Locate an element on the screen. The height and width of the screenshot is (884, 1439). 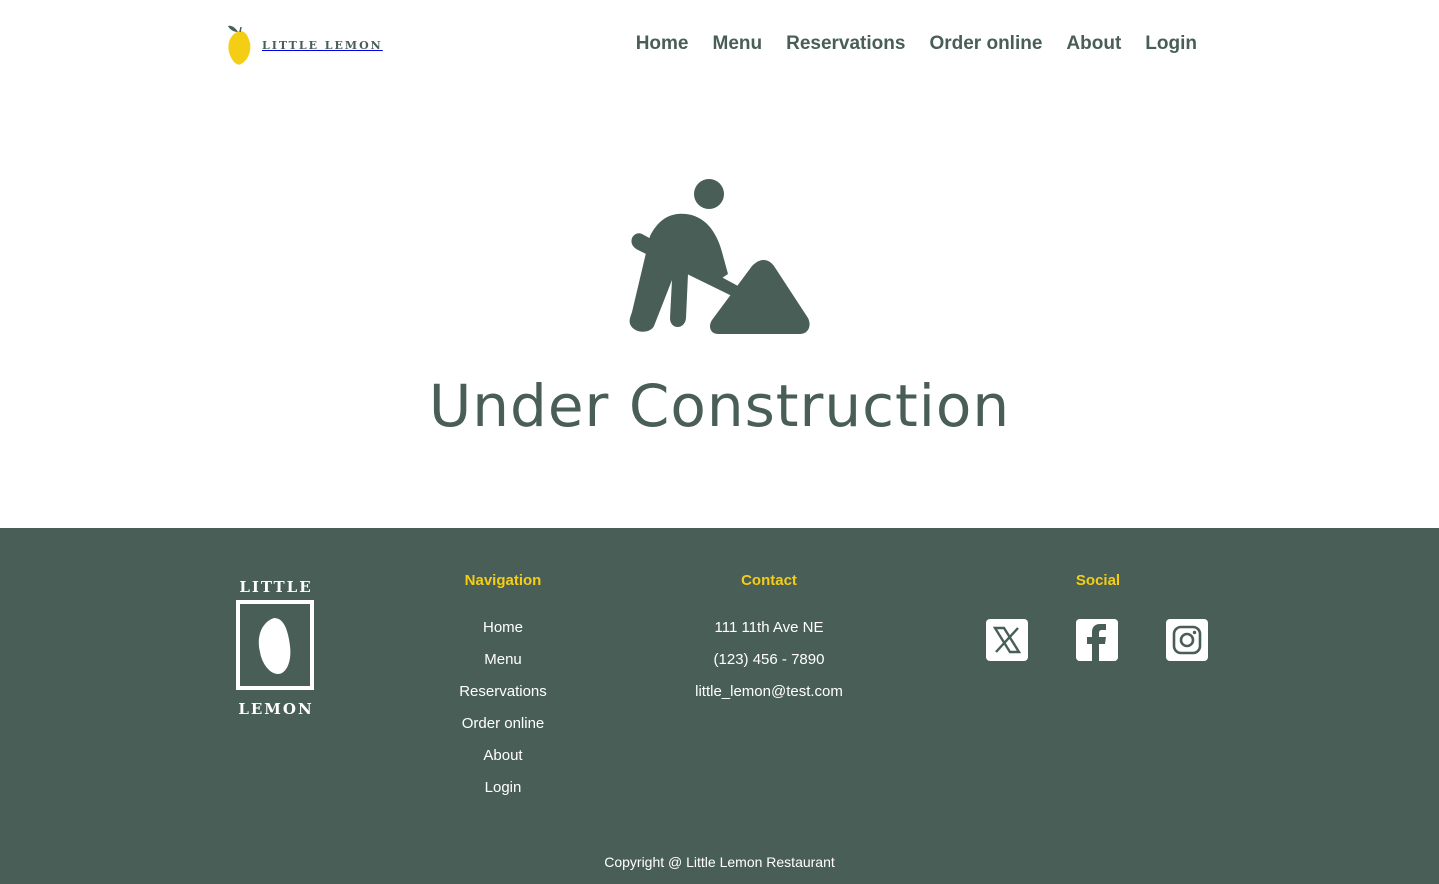
nav-login: Login is located at coordinates (1171, 44).